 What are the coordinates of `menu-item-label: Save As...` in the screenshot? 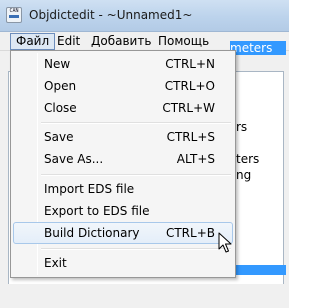 It's located at (74, 159).